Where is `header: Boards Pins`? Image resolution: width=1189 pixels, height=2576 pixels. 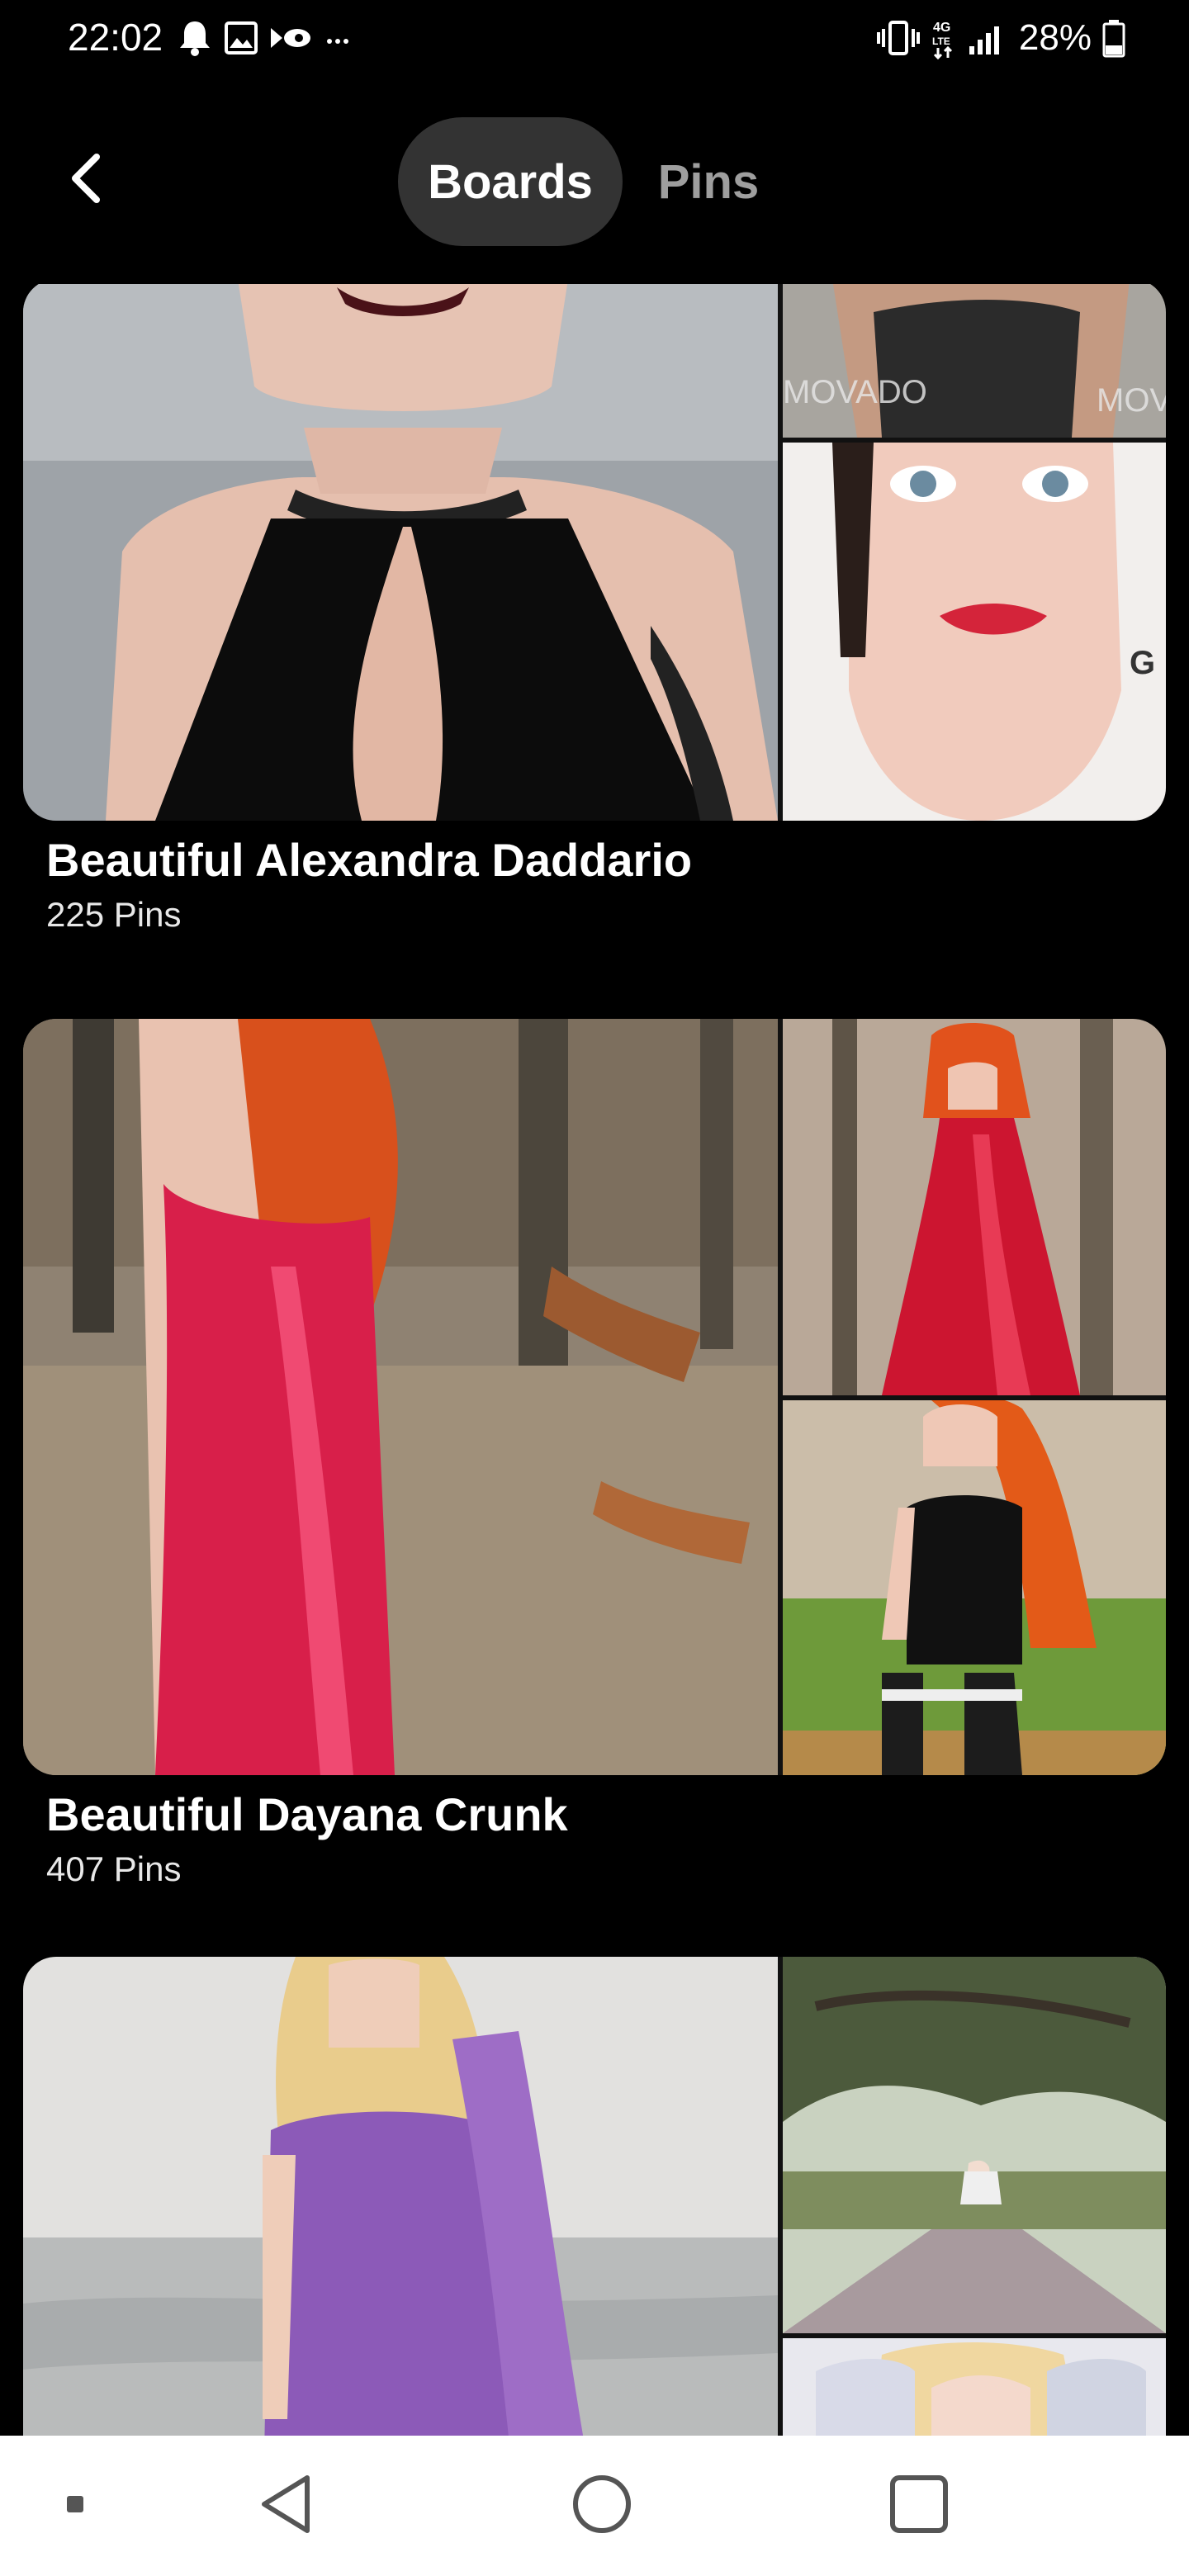 header: Boards Pins is located at coordinates (594, 180).